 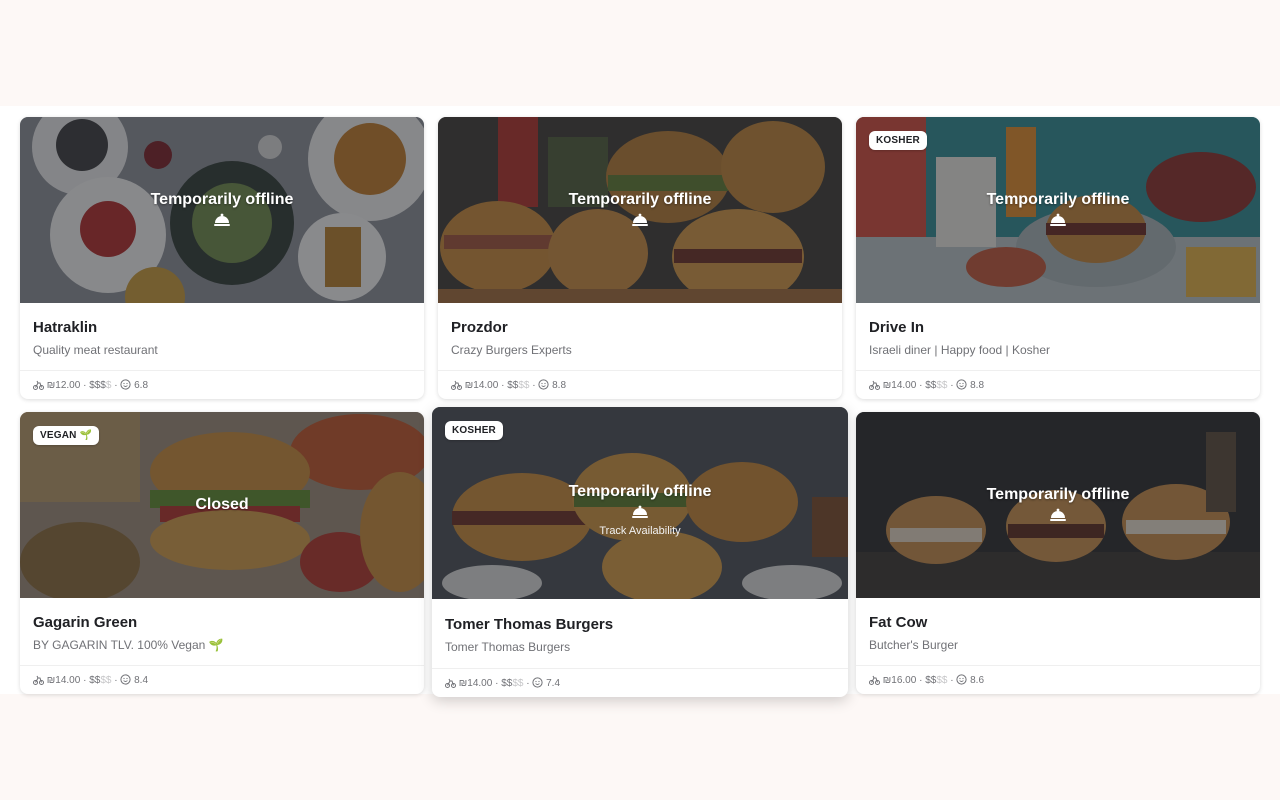 I want to click on restaurant-meta: ₪14.00 · $$$$ · 7.4, so click(x=502, y=683).